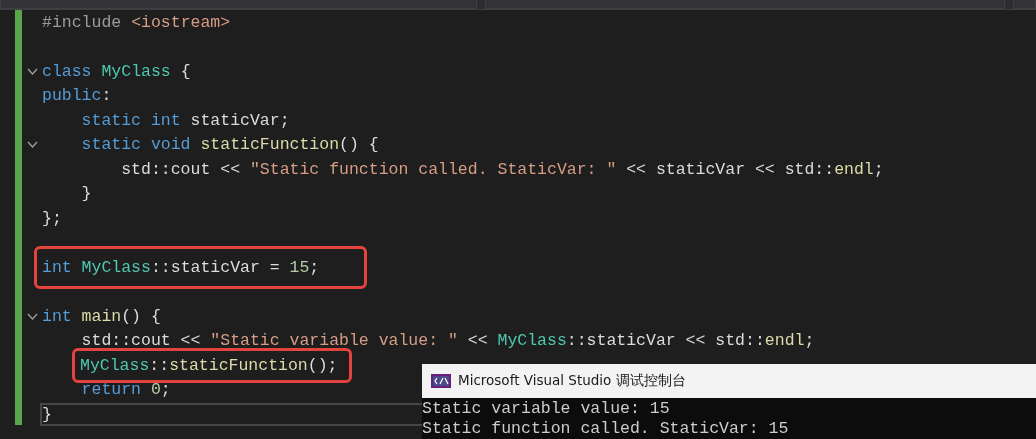 The height and width of the screenshot is (439, 1036). Describe the element at coordinates (101, 316) in the screenshot. I see `code-line: int main() {` at that location.